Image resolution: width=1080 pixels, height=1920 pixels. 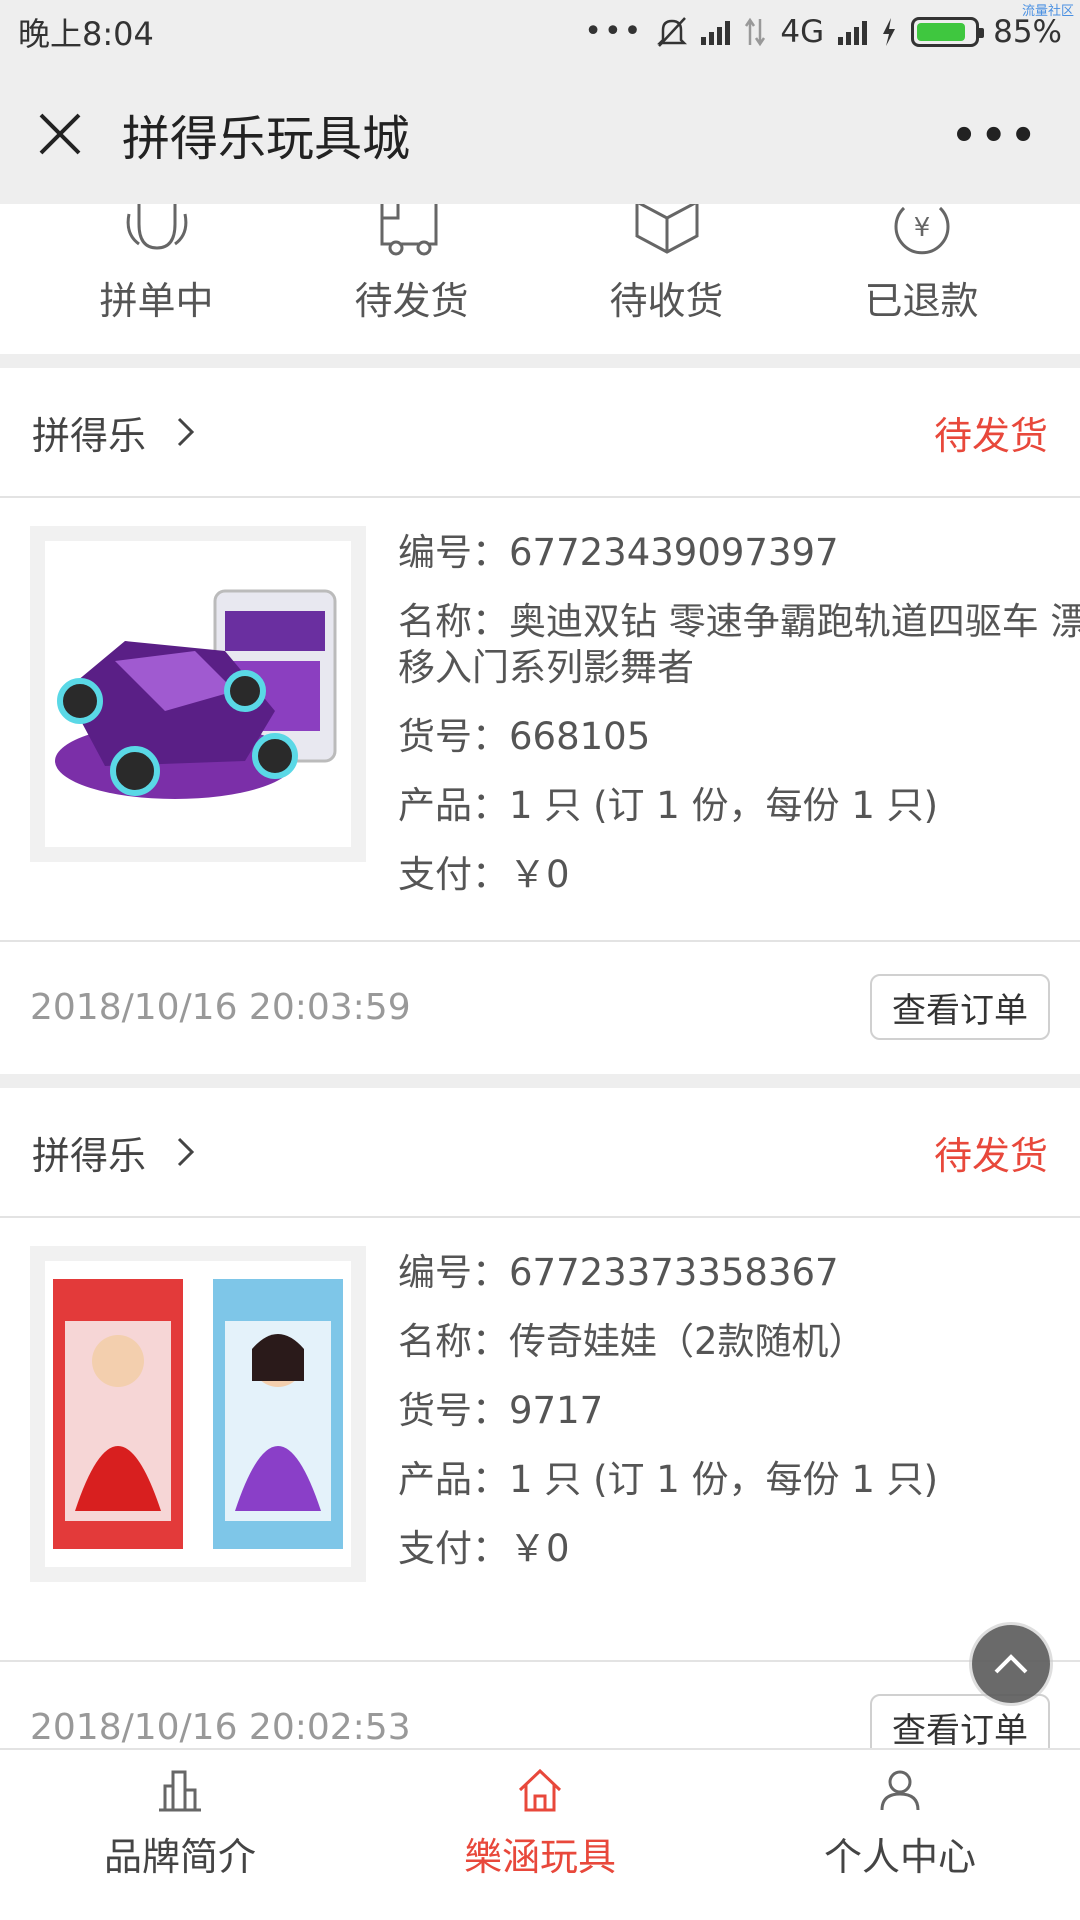 What do you see at coordinates (948, 31) in the screenshot?
I see `battery-icon` at bounding box center [948, 31].